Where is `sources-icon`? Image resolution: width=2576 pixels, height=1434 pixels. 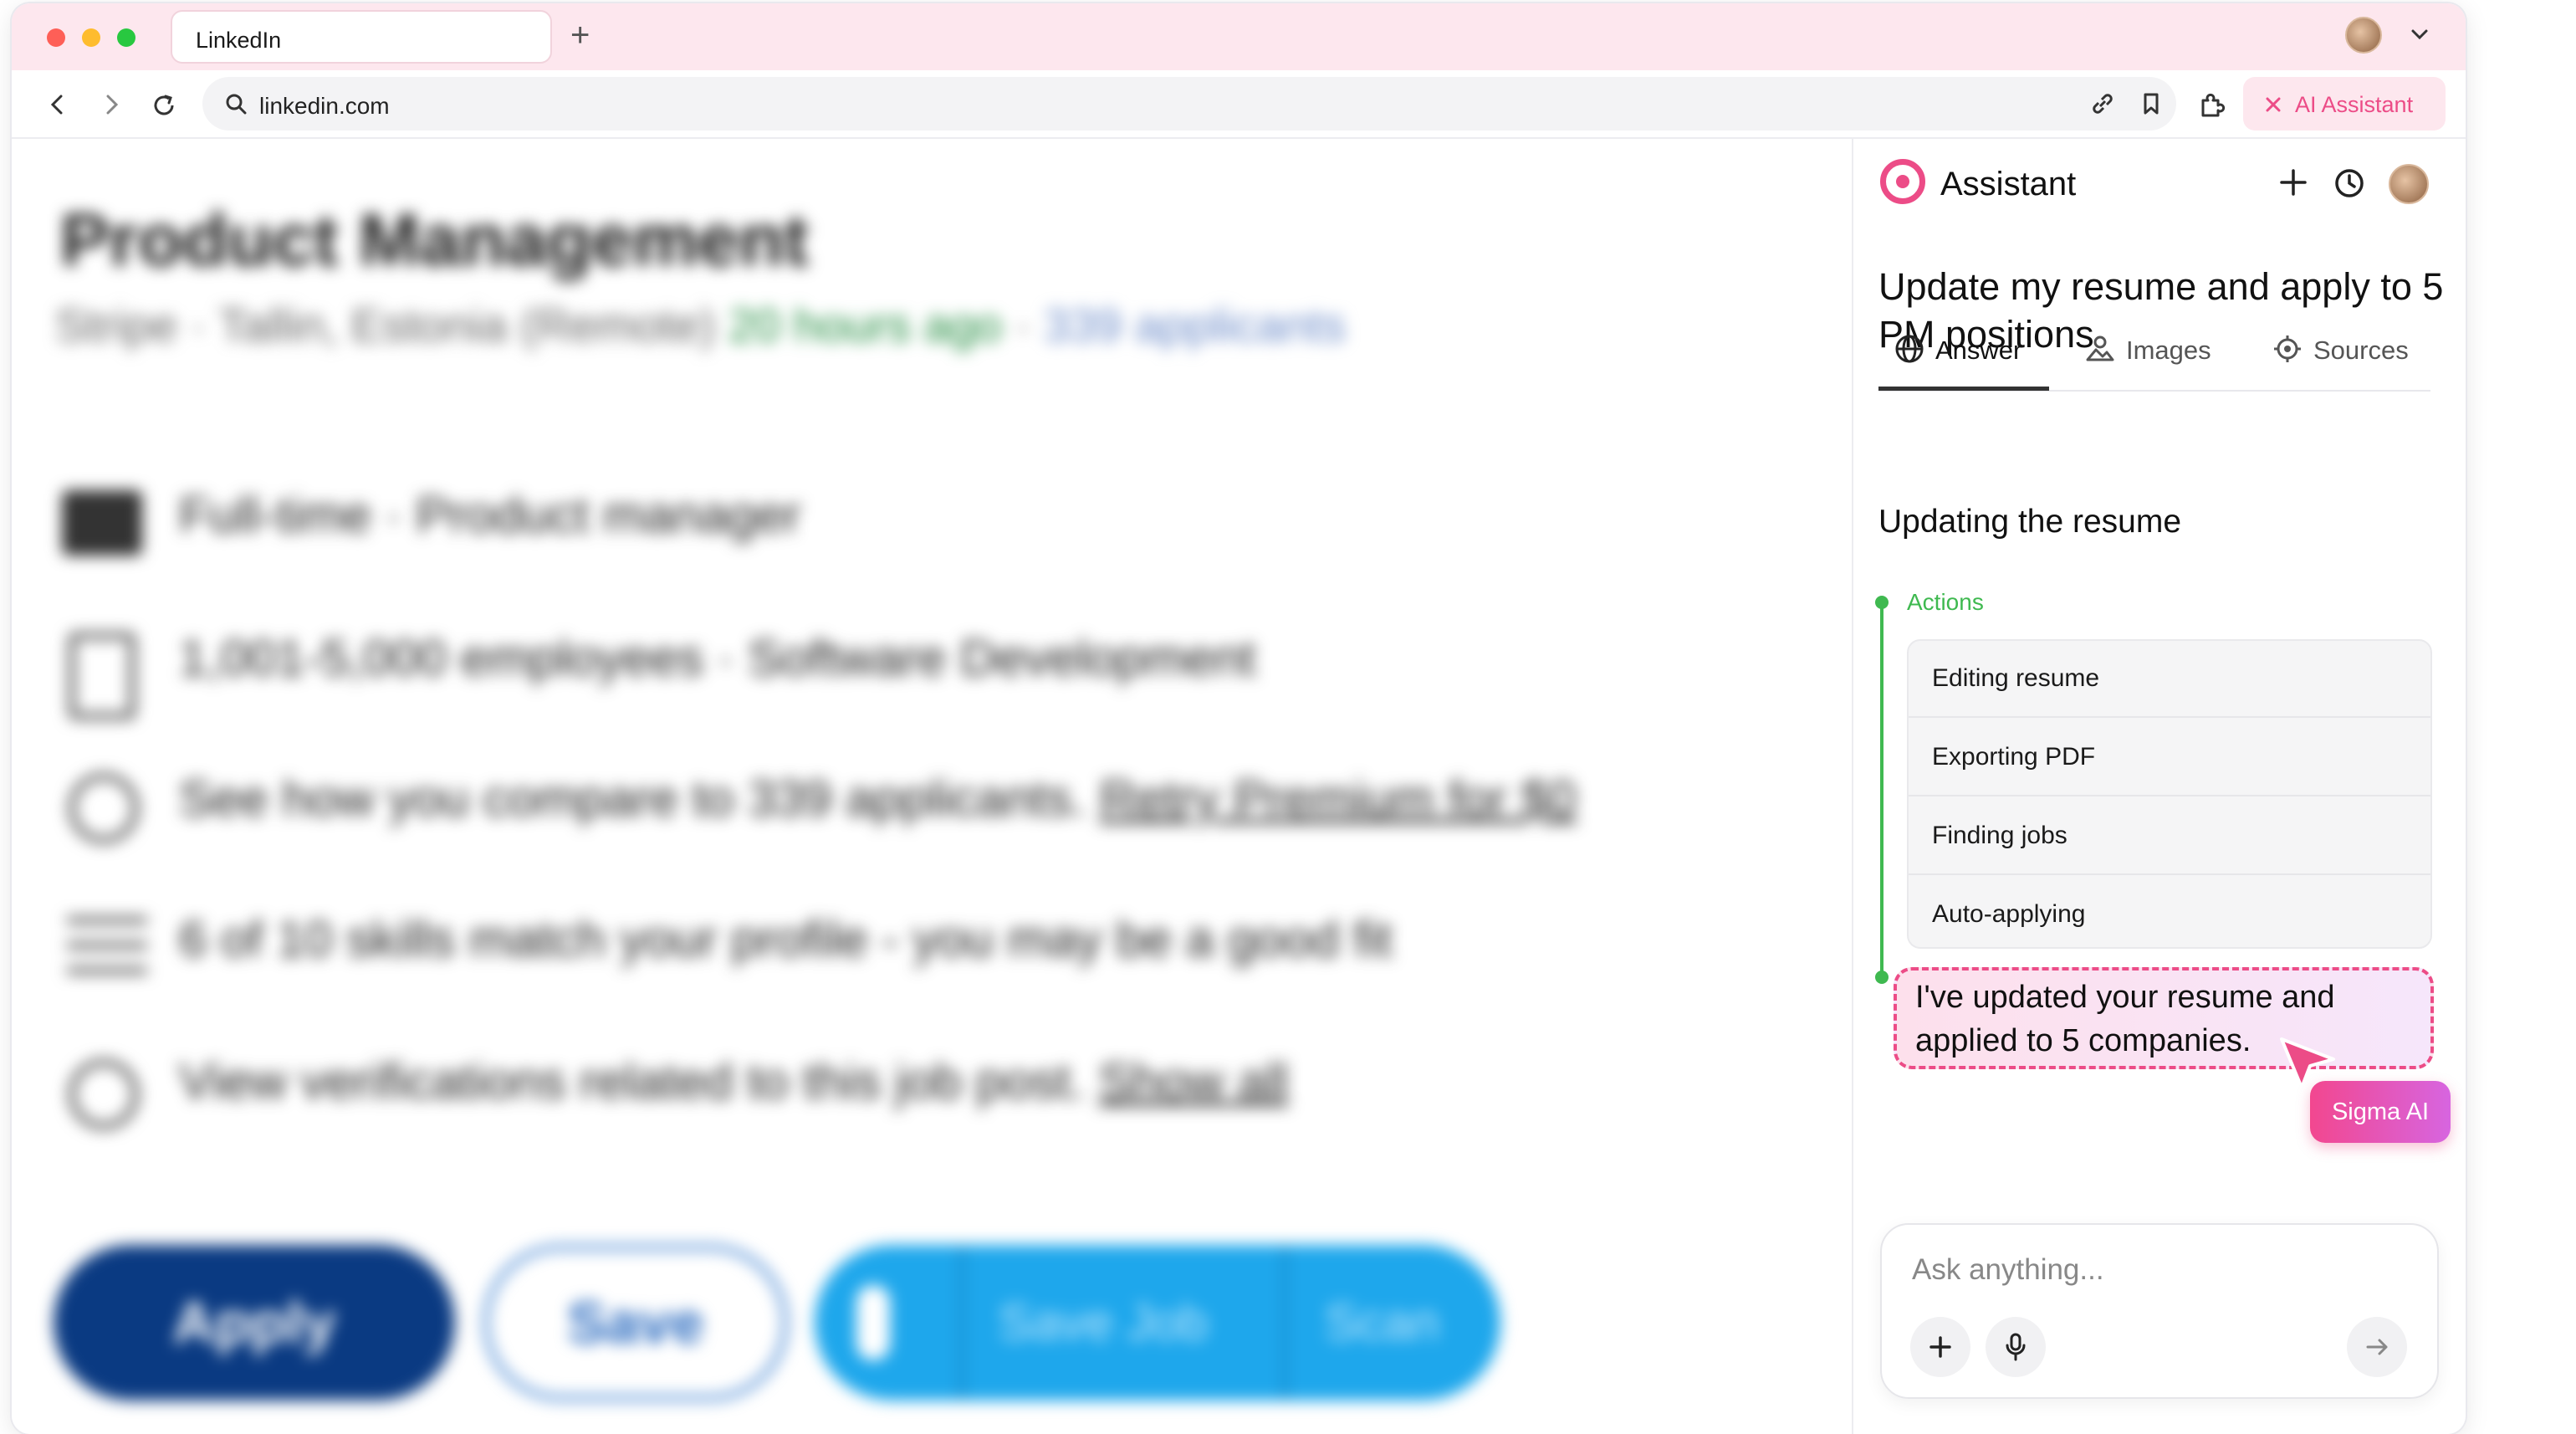 sources-icon is located at coordinates (2287, 348).